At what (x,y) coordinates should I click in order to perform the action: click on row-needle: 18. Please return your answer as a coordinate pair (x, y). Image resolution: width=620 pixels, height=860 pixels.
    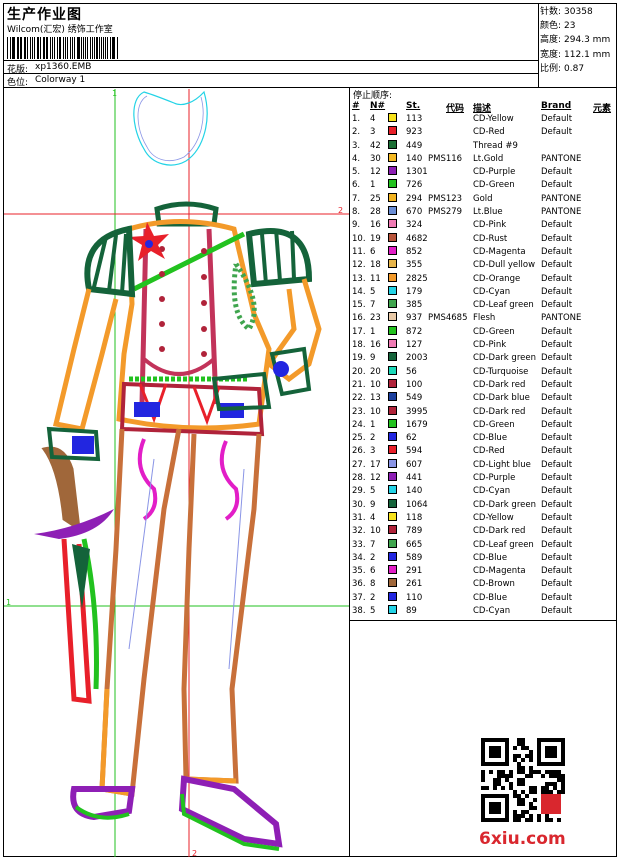
    Looking at the image, I should click on (375, 265).